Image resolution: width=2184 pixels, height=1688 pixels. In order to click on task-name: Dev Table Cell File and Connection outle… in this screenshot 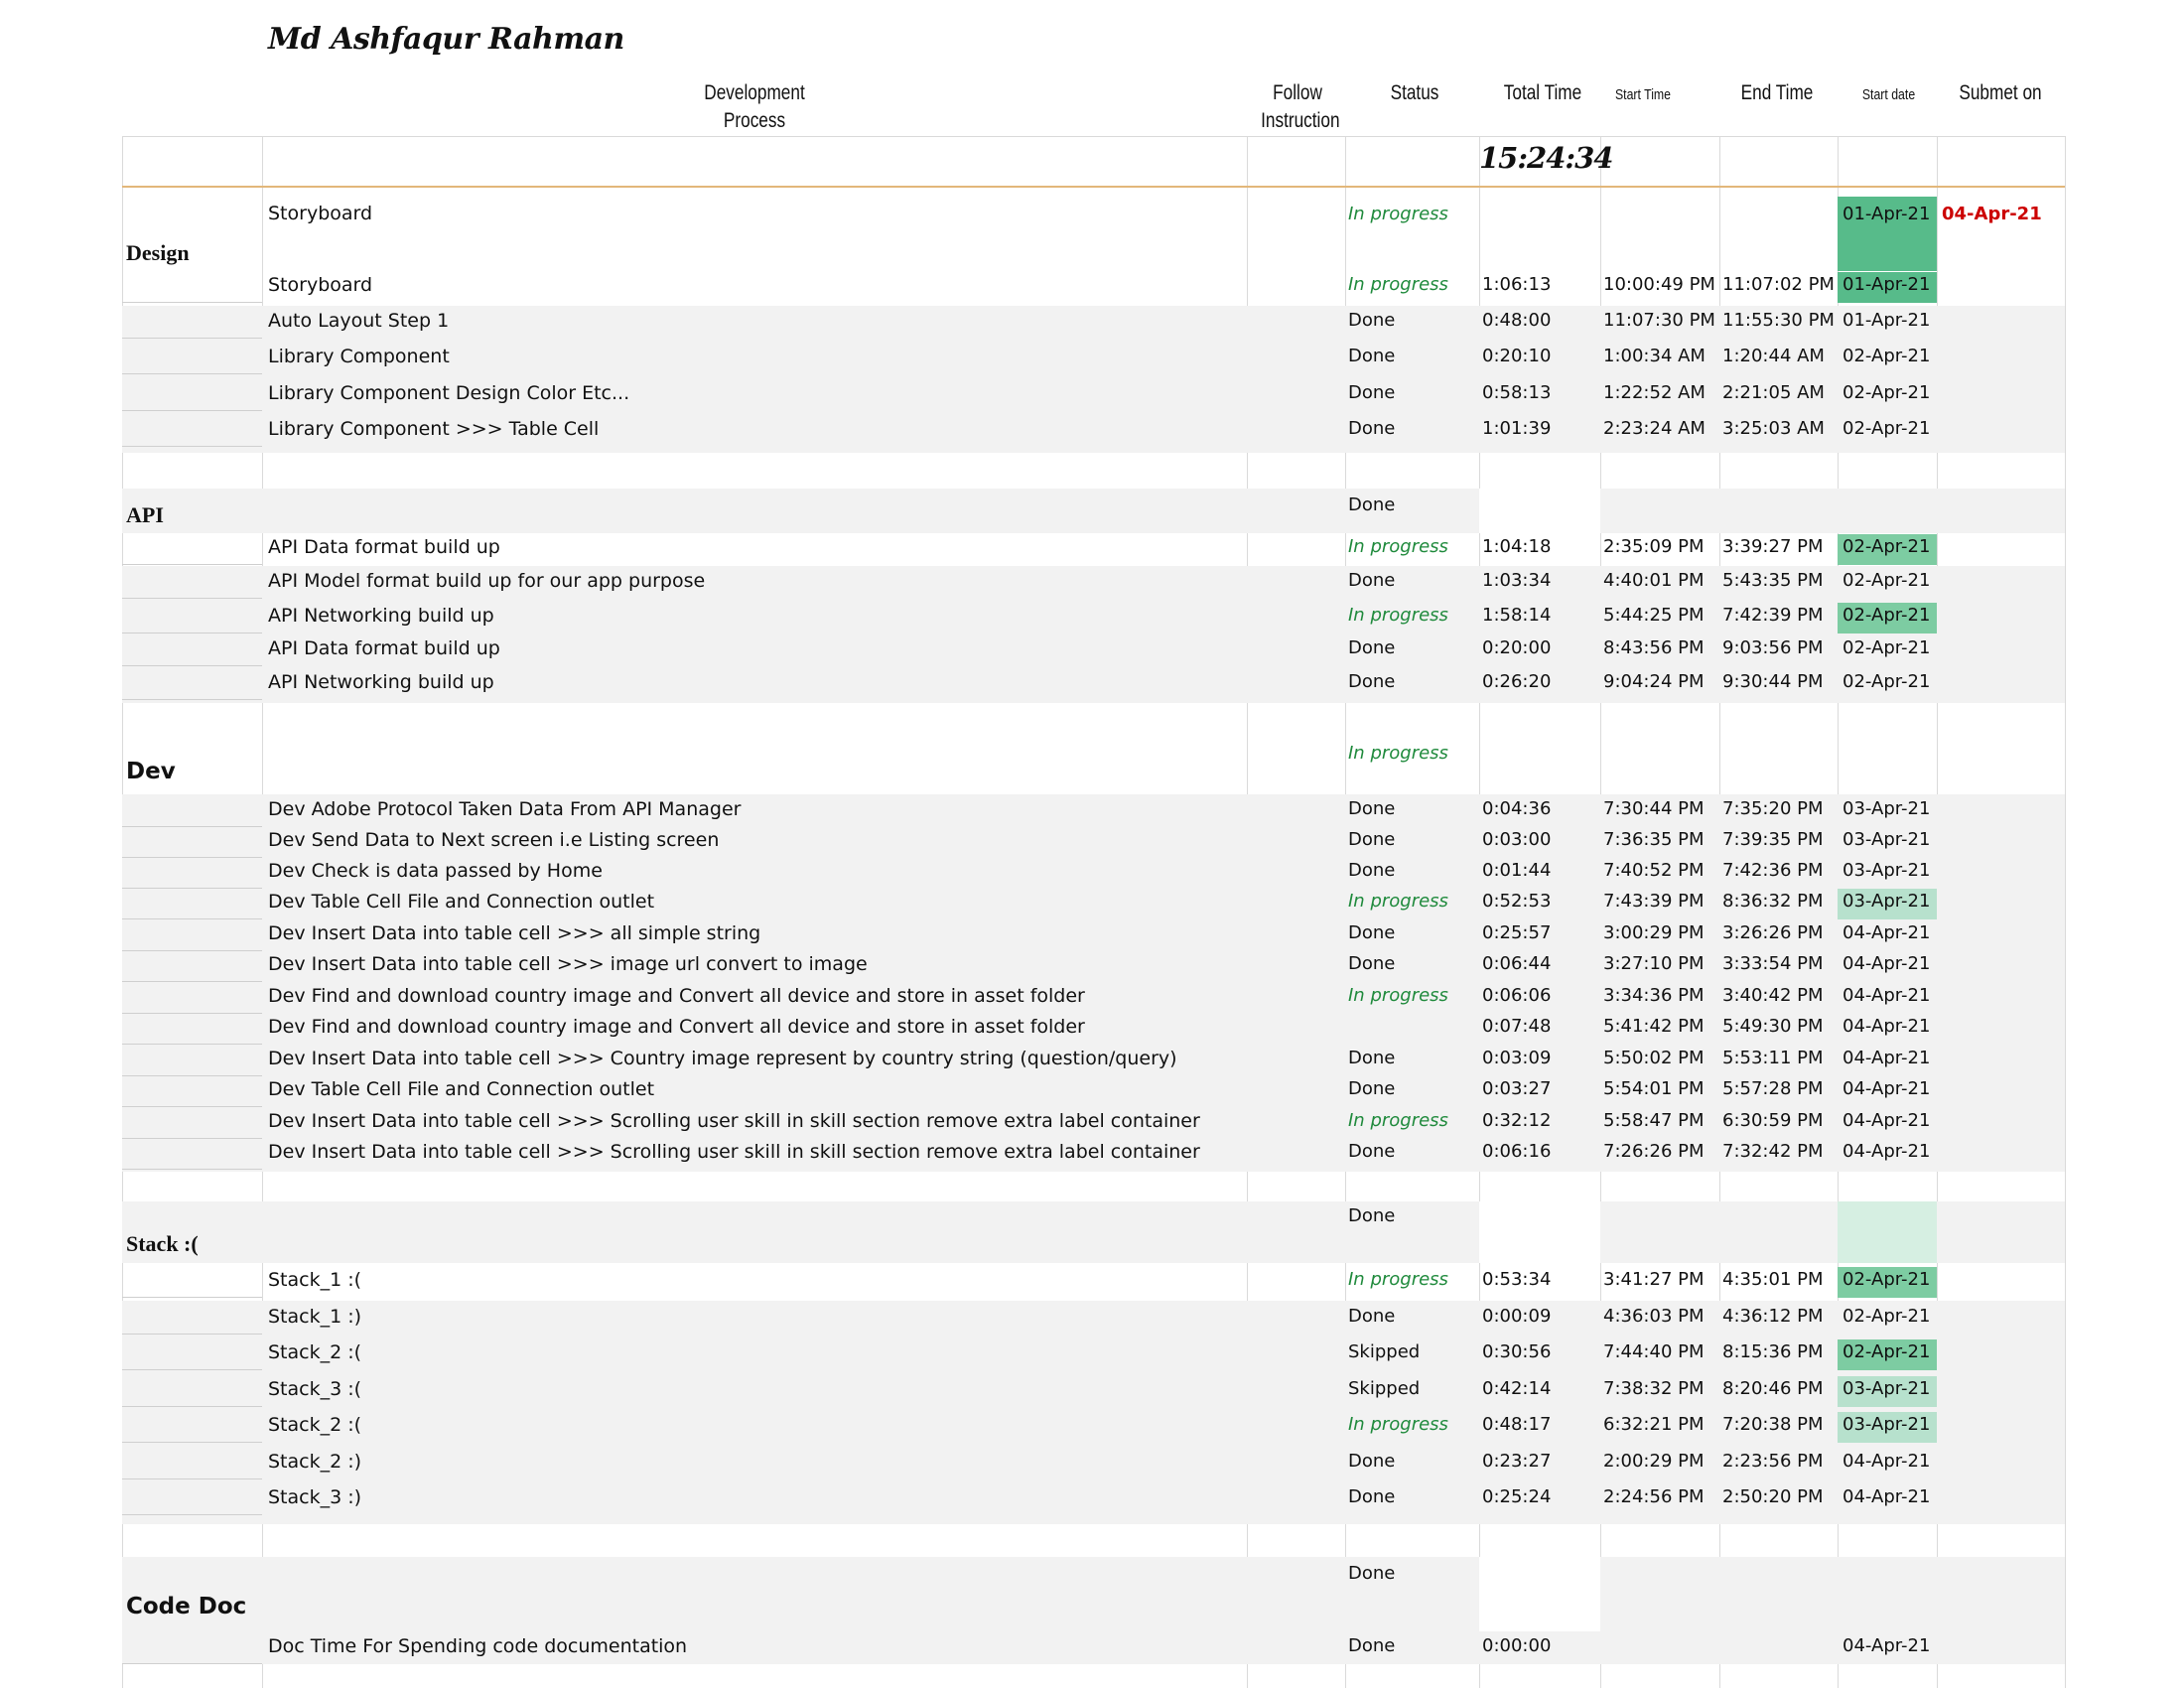, I will do `click(461, 1089)`.